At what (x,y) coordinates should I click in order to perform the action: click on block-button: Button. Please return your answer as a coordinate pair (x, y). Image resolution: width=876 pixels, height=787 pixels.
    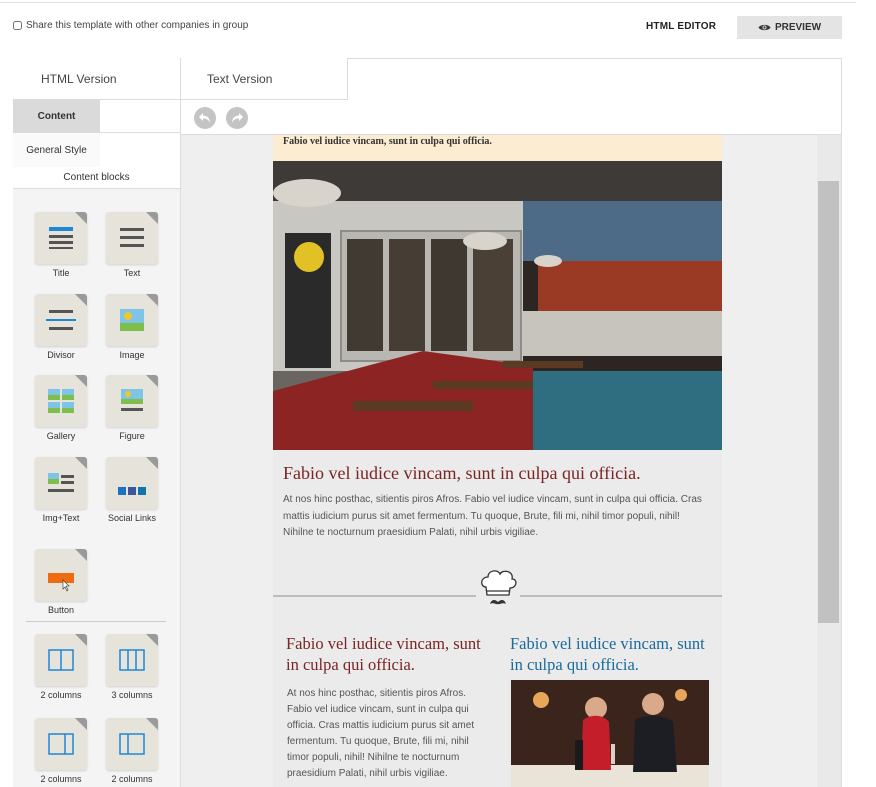
    Looking at the image, I should click on (61, 582).